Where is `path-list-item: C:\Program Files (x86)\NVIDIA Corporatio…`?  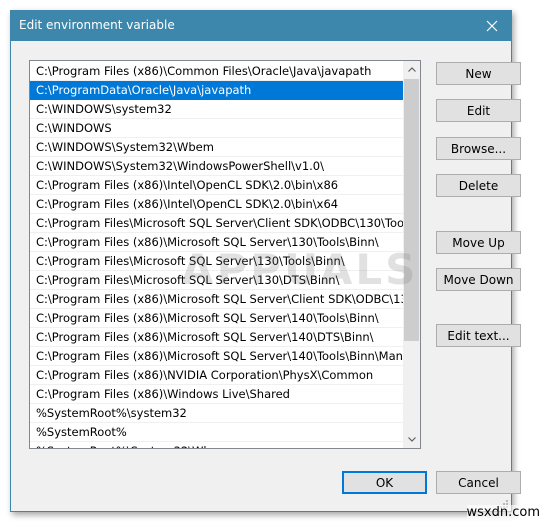 path-list-item: C:\Program Files (x86)\NVIDIA Corporatio… is located at coordinates (216, 375).